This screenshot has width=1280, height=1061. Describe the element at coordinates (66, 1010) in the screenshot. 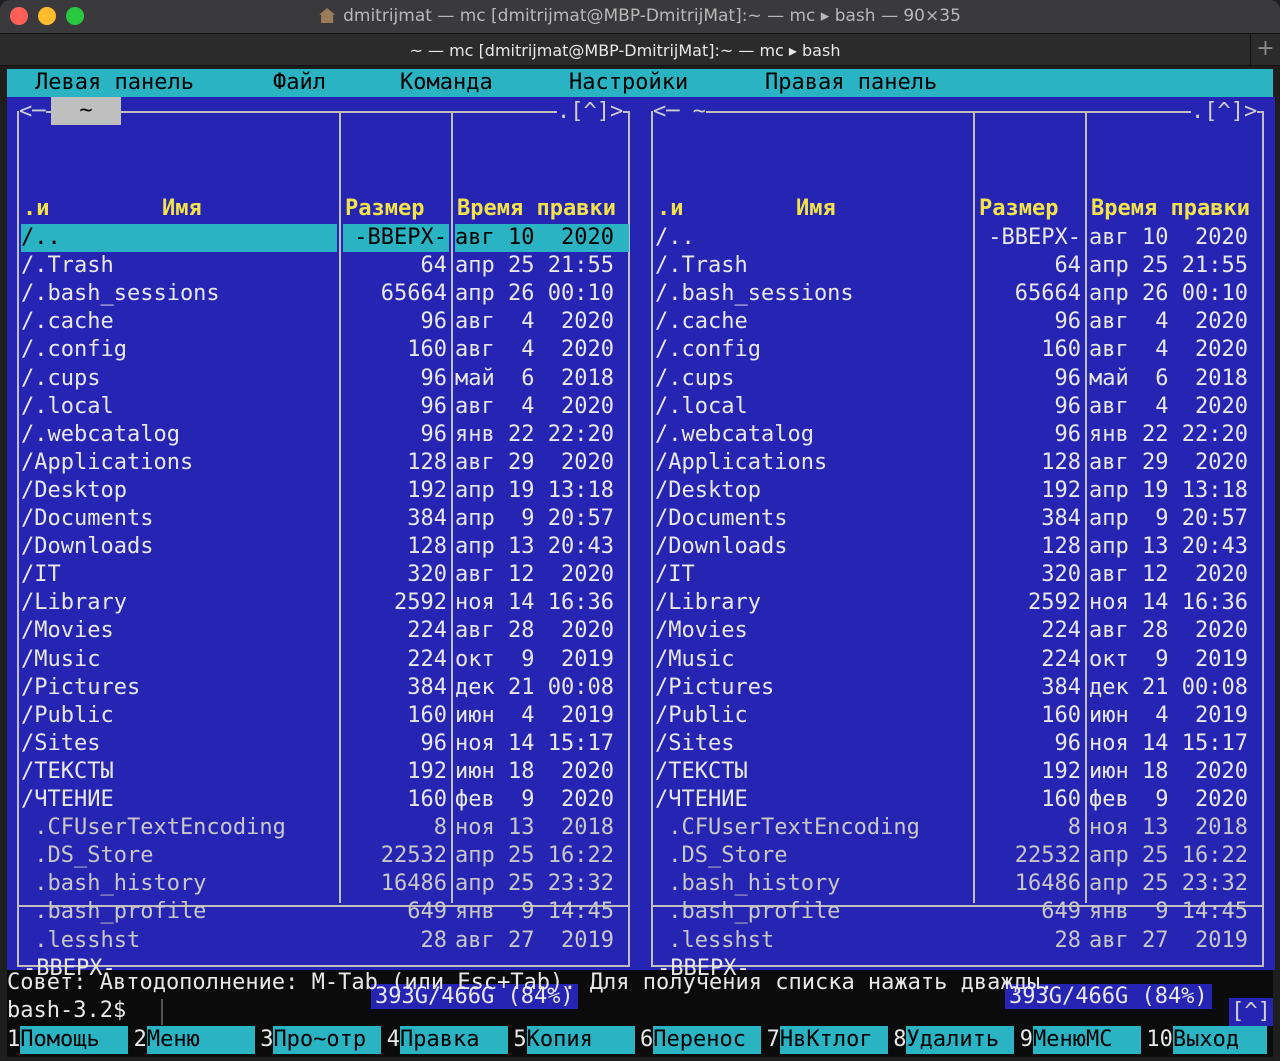

I see `shell-prompt: bash-3.2$` at that location.